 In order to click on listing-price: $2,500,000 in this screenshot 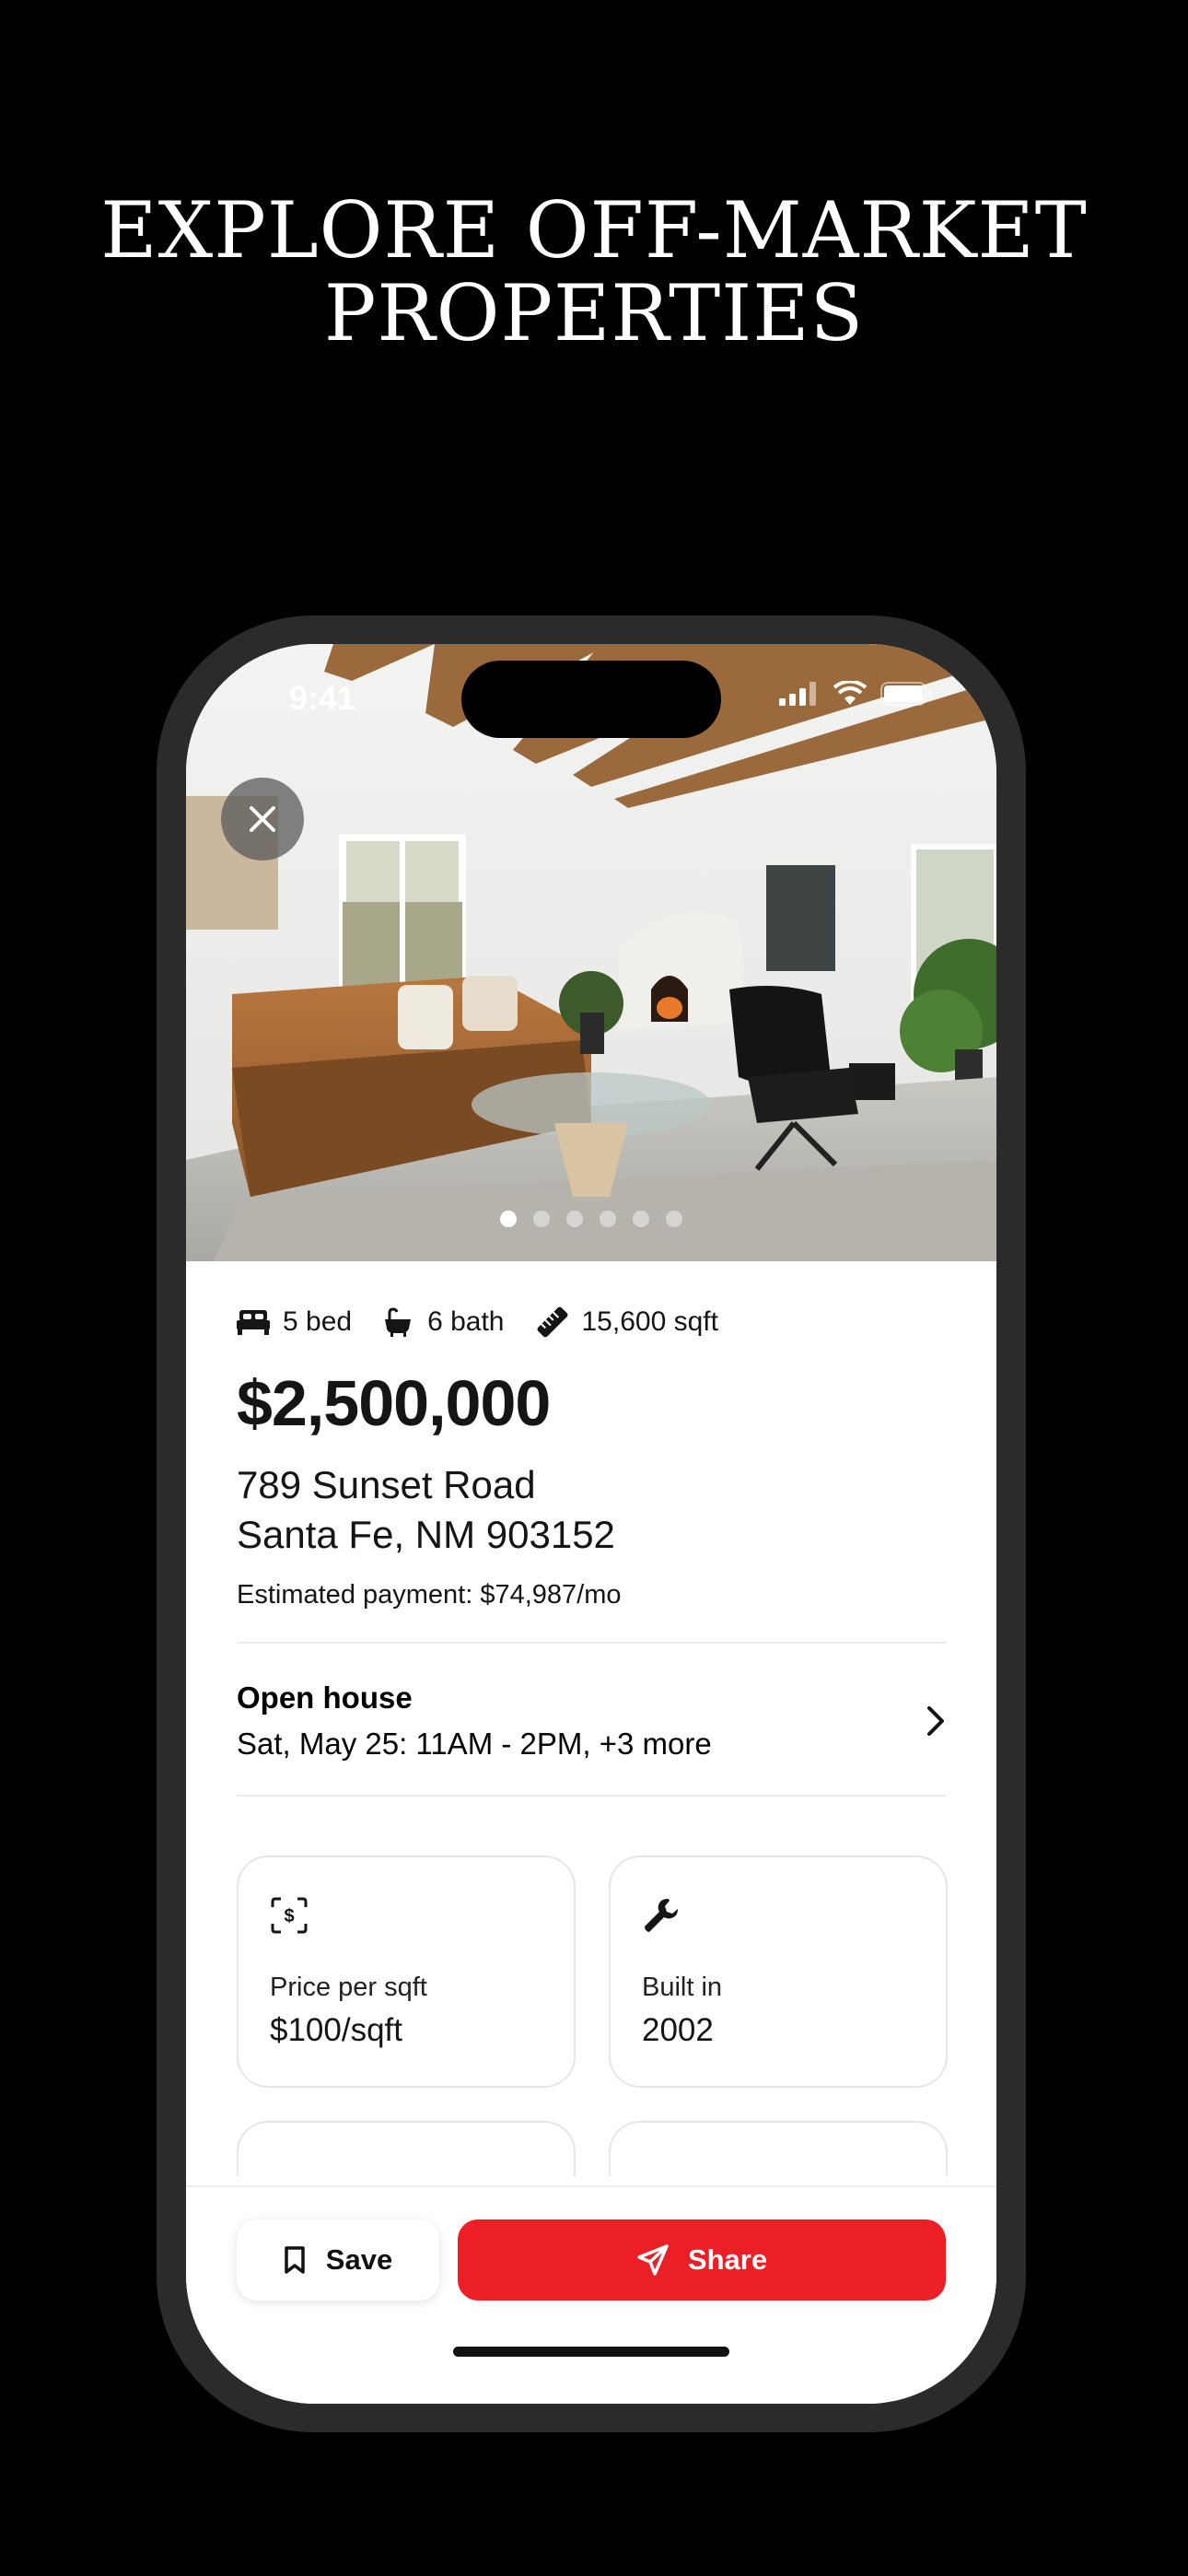, I will do `click(394, 1403)`.